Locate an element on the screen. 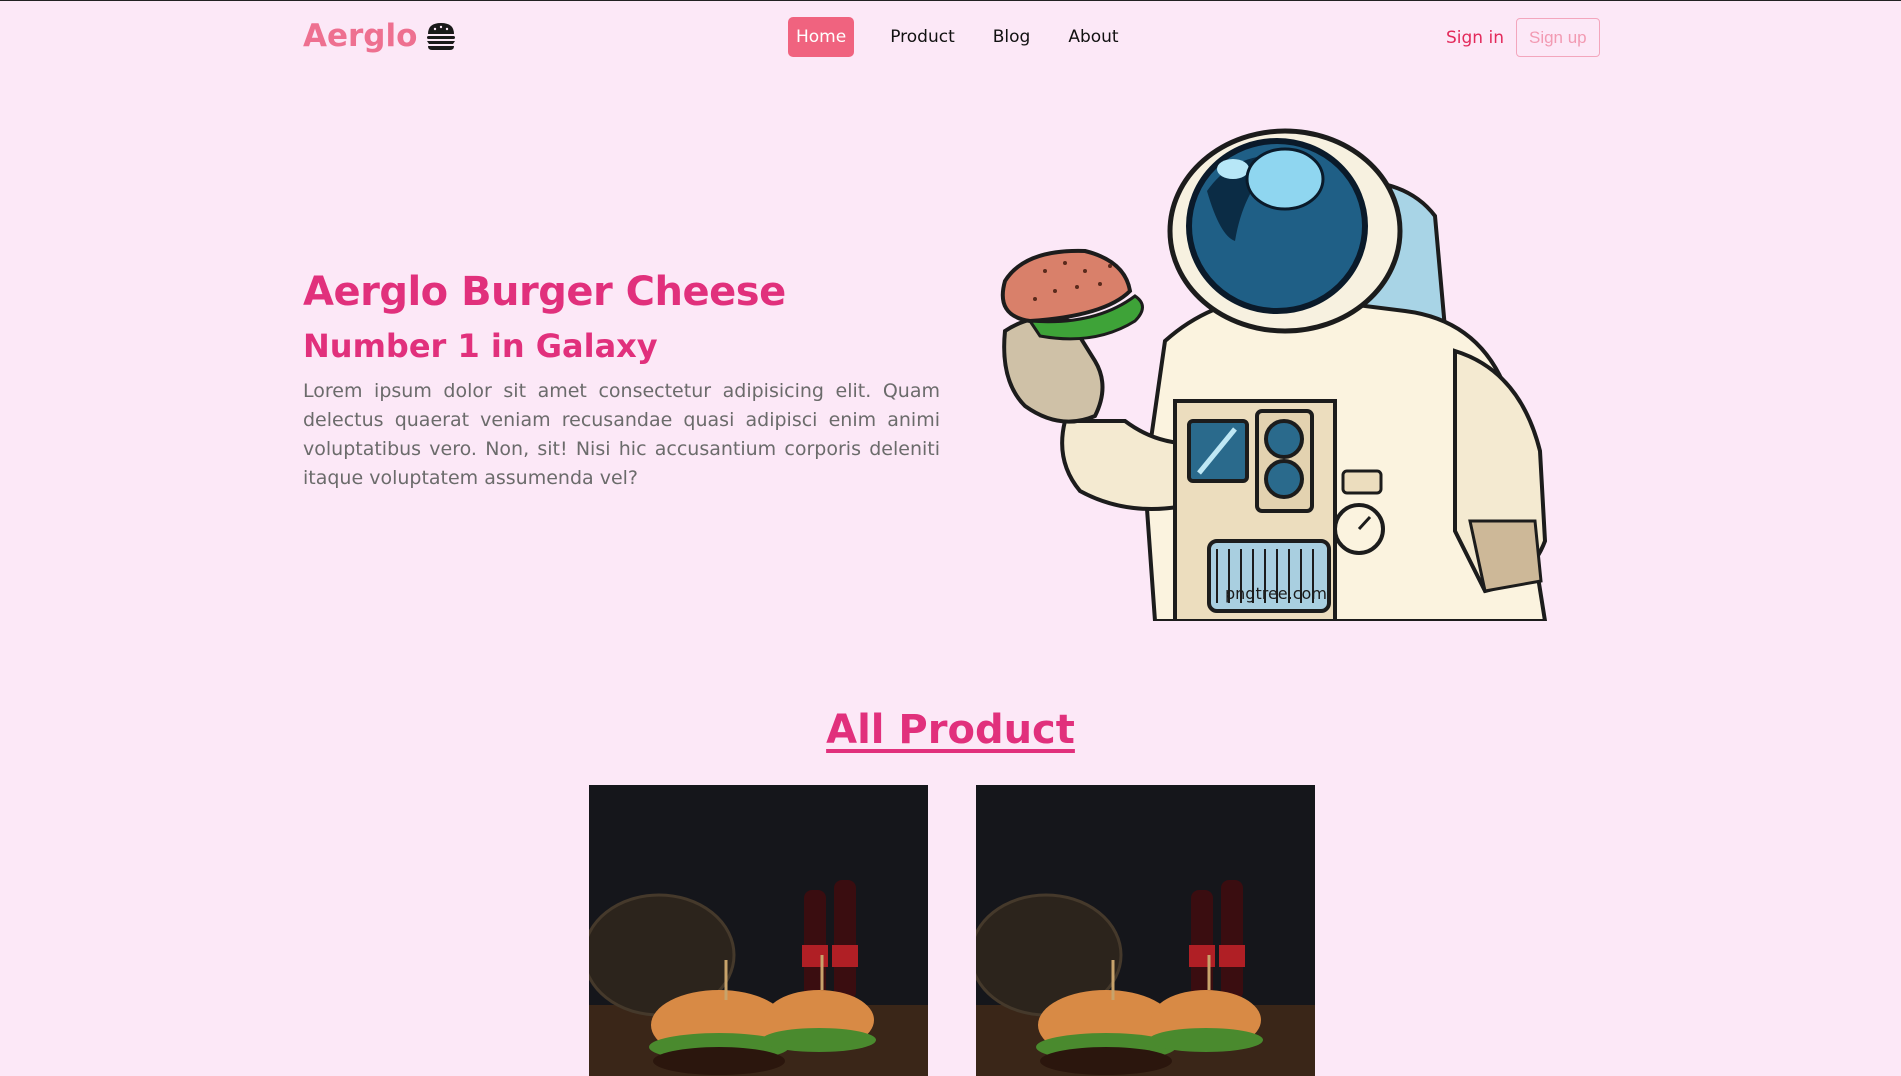 The height and width of the screenshot is (1076, 1901). auth-actions: Sign in Sign up is located at coordinates (1523, 37).